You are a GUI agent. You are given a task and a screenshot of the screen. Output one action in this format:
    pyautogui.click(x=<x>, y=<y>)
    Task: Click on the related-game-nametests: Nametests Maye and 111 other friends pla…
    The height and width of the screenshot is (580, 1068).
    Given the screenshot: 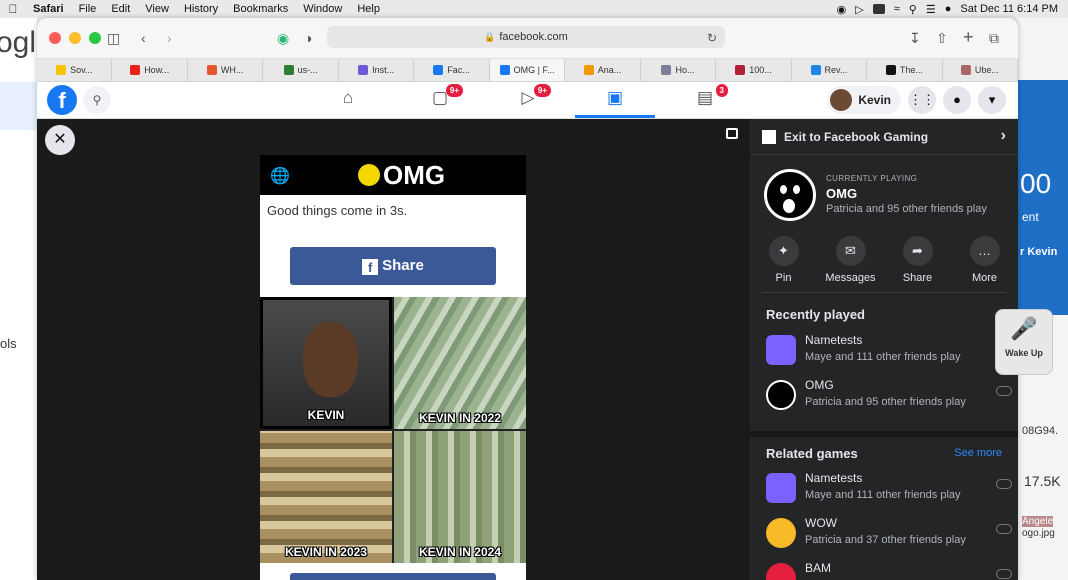 What is the action you would take?
    pyautogui.click(x=889, y=489)
    